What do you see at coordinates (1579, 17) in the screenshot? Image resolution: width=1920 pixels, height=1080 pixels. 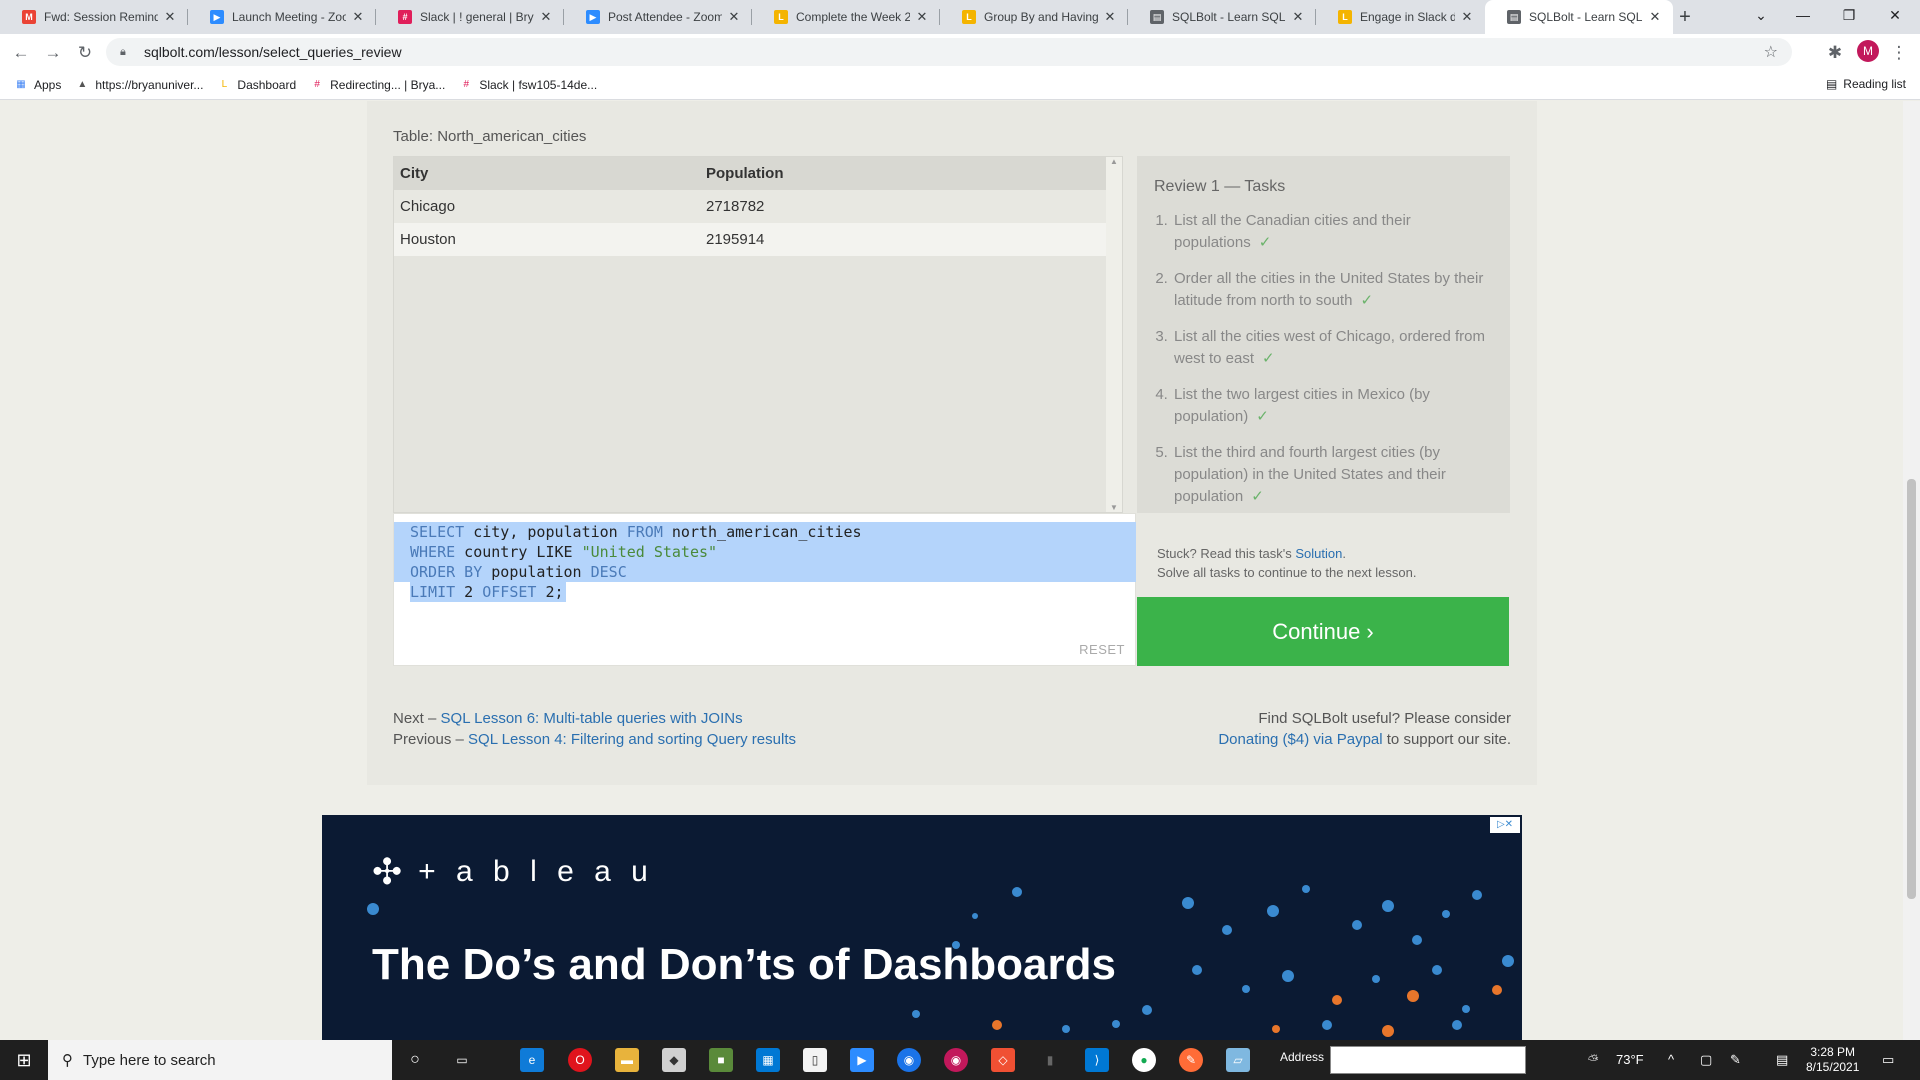 I see `tab-9: ▤ SQLBolt - Learn SQL - ✕` at bounding box center [1579, 17].